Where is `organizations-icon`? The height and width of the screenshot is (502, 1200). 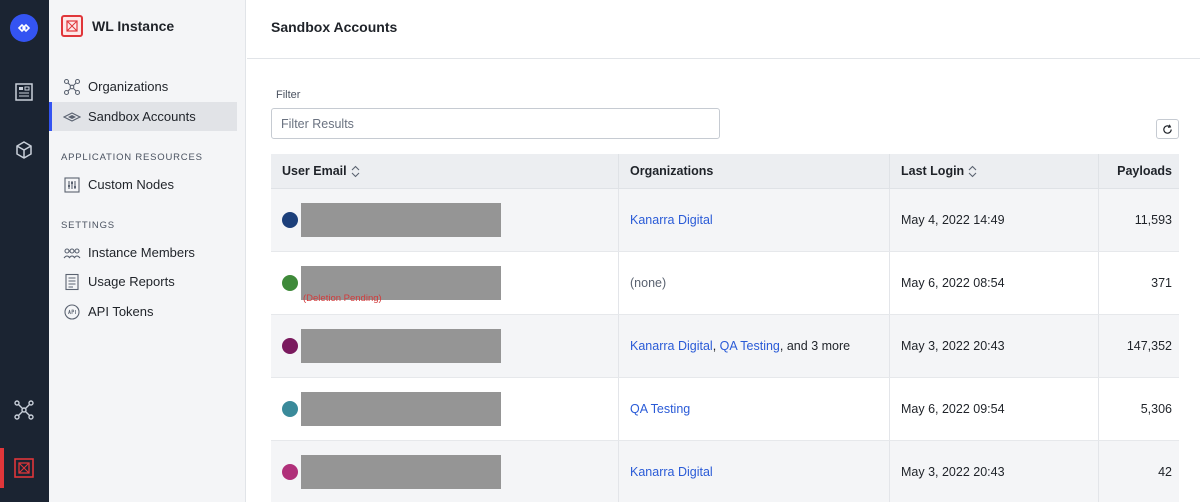 organizations-icon is located at coordinates (72, 87).